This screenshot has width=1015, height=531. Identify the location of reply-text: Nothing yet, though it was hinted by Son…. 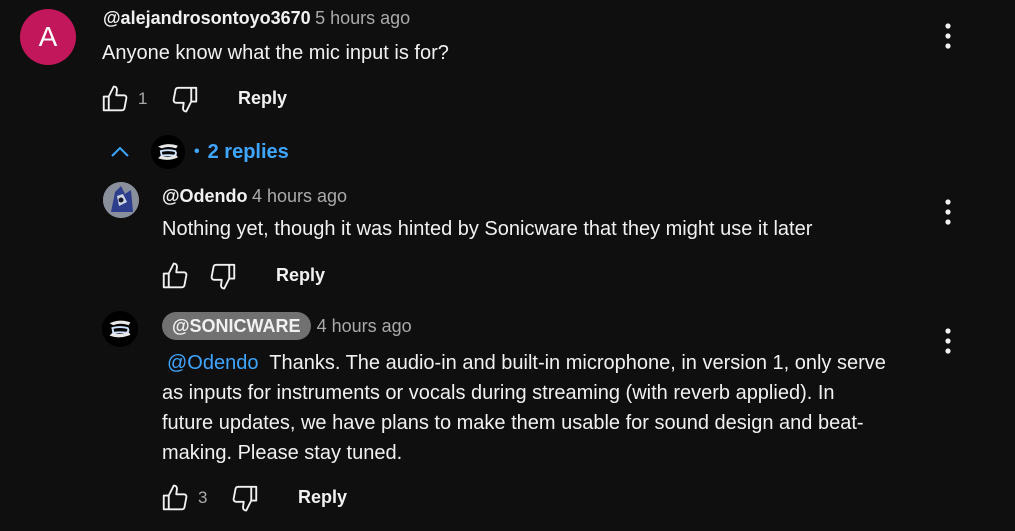
(487, 229).